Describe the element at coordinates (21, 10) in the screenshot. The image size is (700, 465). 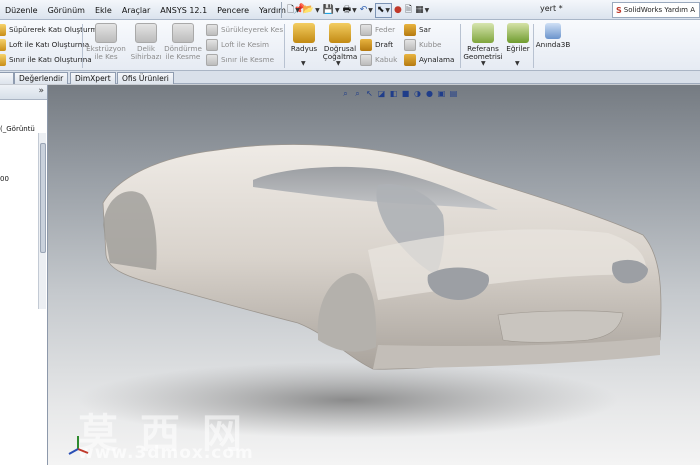
I see `menu-edit: Düzenle` at that location.